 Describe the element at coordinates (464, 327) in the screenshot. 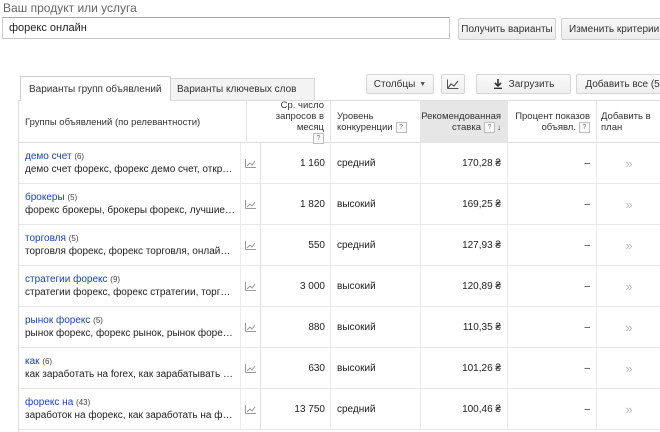

I see `suggested-bid-cell: 110,35 ₴` at that location.